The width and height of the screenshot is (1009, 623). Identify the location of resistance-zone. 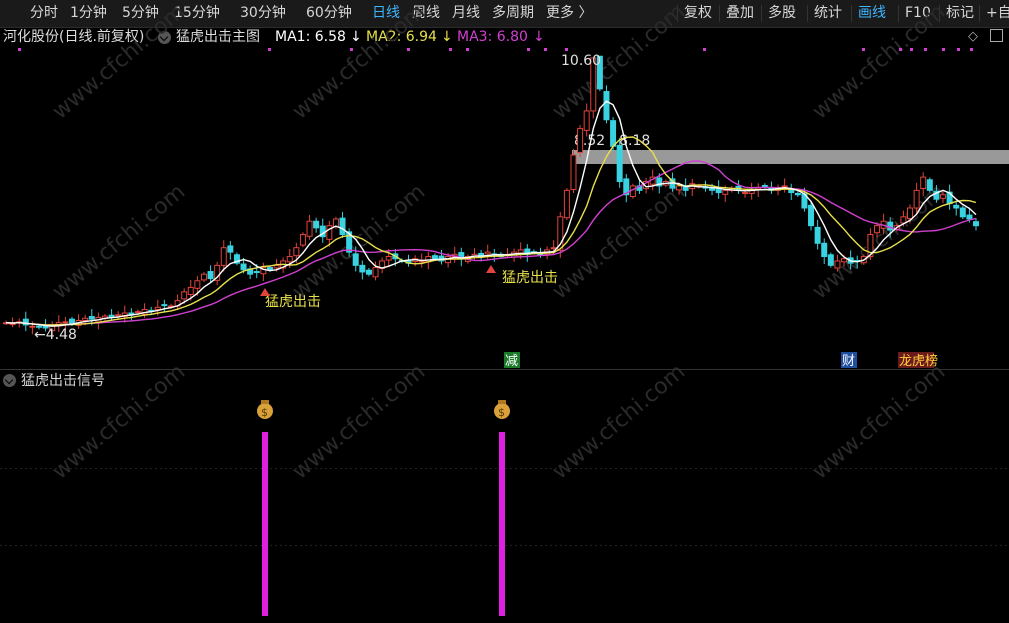
(790, 157).